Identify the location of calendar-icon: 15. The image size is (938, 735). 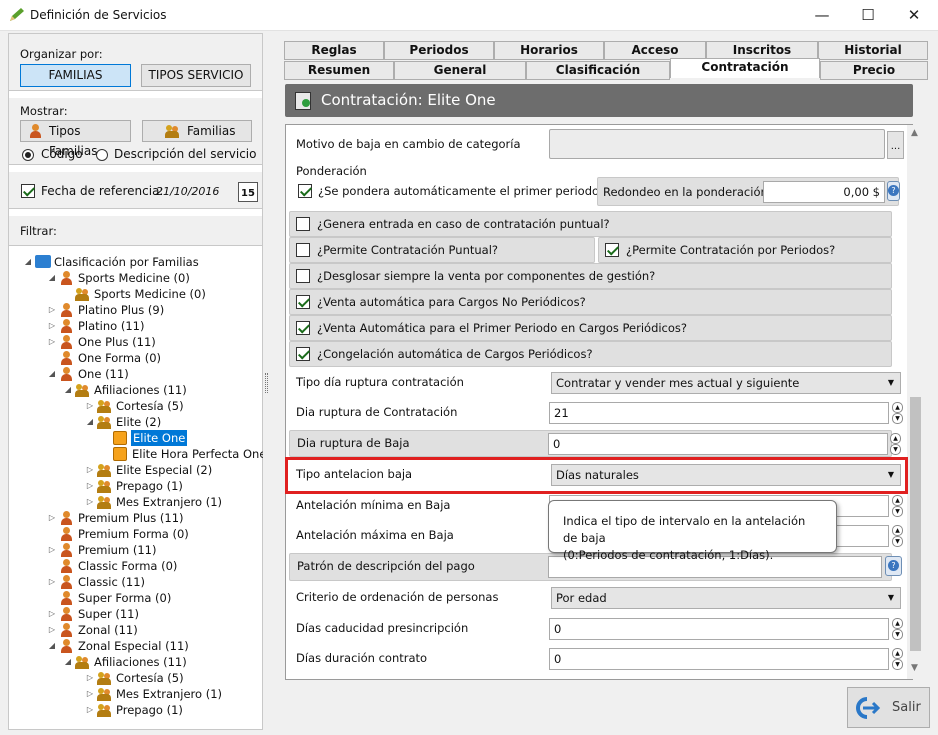
(248, 192).